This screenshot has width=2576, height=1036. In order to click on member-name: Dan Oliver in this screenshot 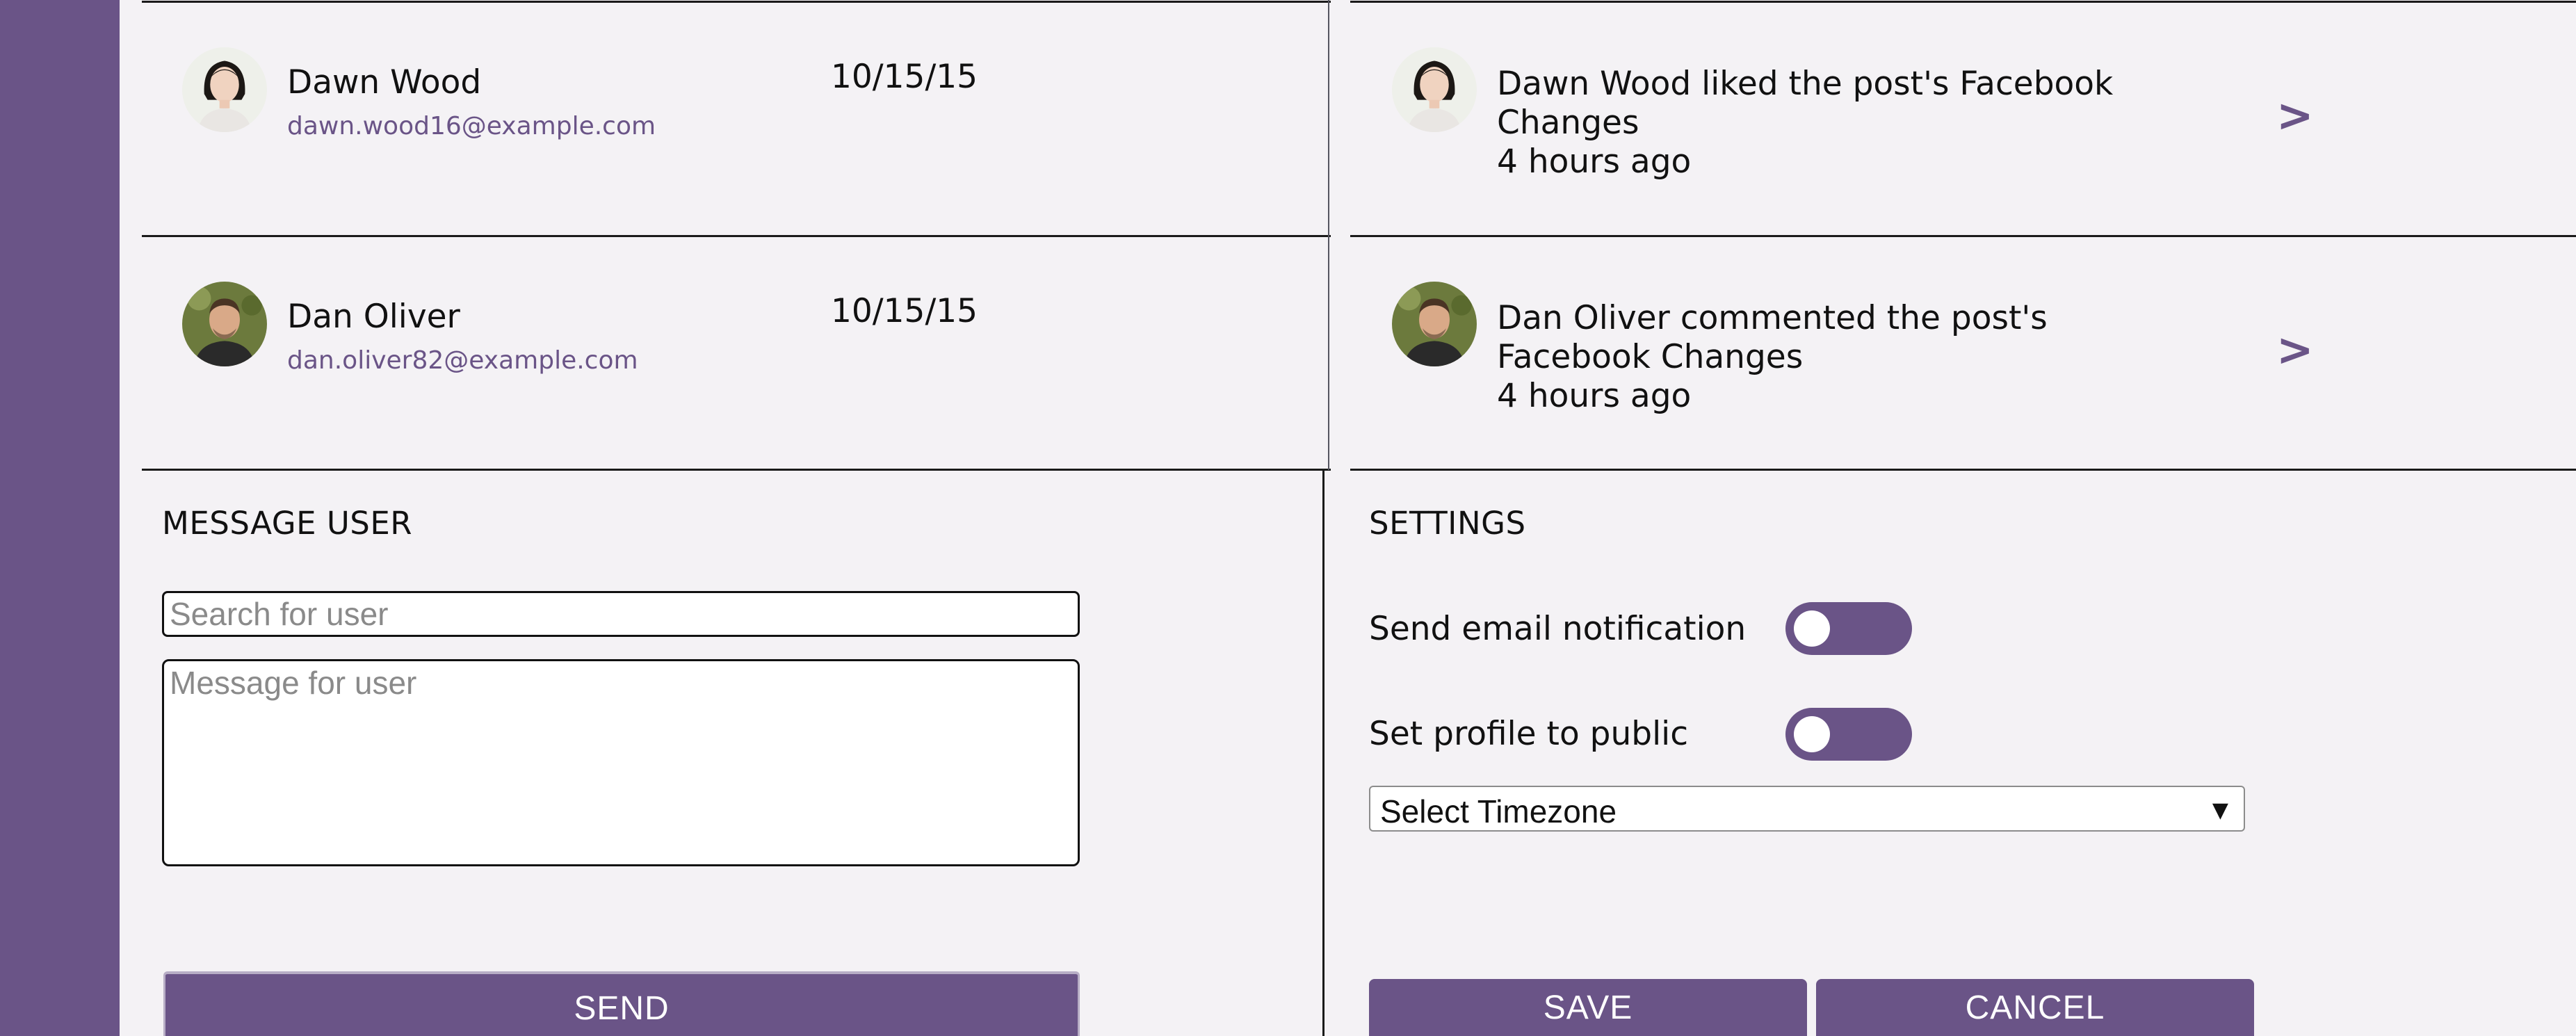, I will do `click(373, 317)`.